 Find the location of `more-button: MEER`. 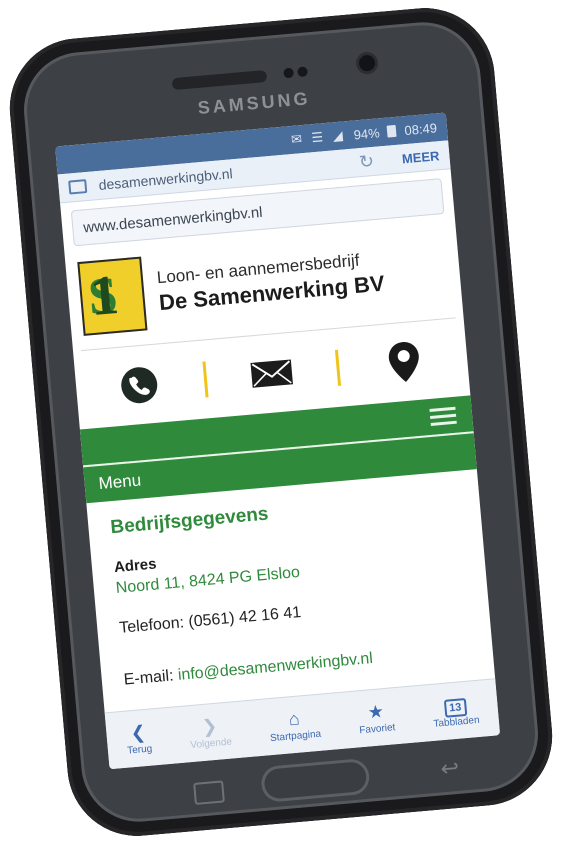

more-button: MEER is located at coordinates (420, 157).